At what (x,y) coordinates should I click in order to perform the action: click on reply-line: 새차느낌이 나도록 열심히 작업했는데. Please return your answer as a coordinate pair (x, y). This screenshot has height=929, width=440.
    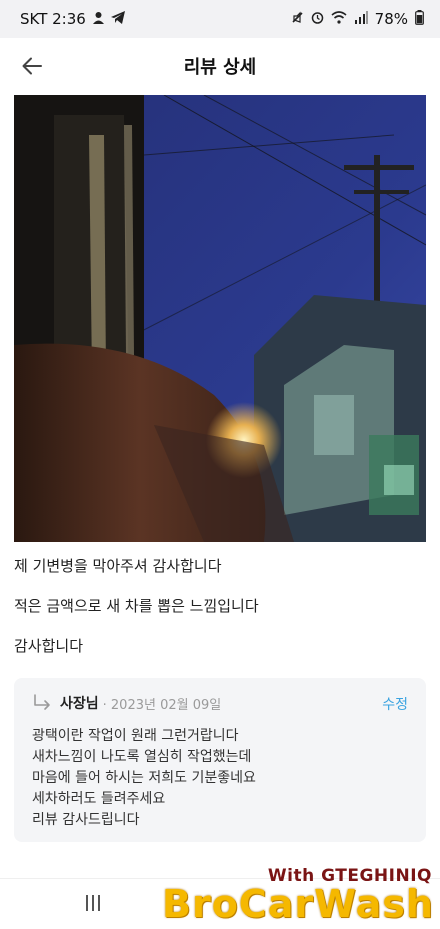
    Looking at the image, I should click on (142, 757).